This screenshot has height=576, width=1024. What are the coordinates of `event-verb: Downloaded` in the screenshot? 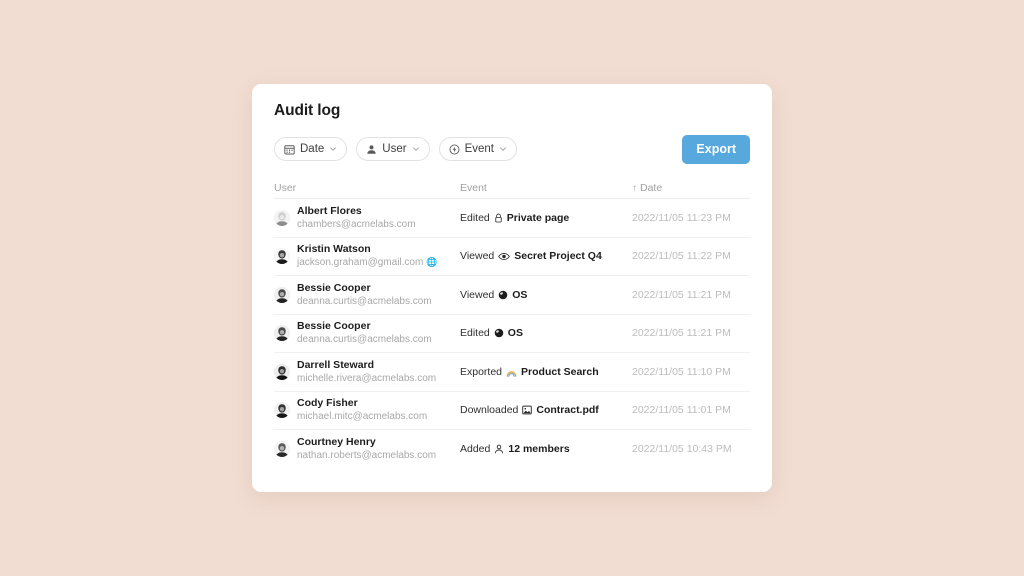 It's located at (489, 410).